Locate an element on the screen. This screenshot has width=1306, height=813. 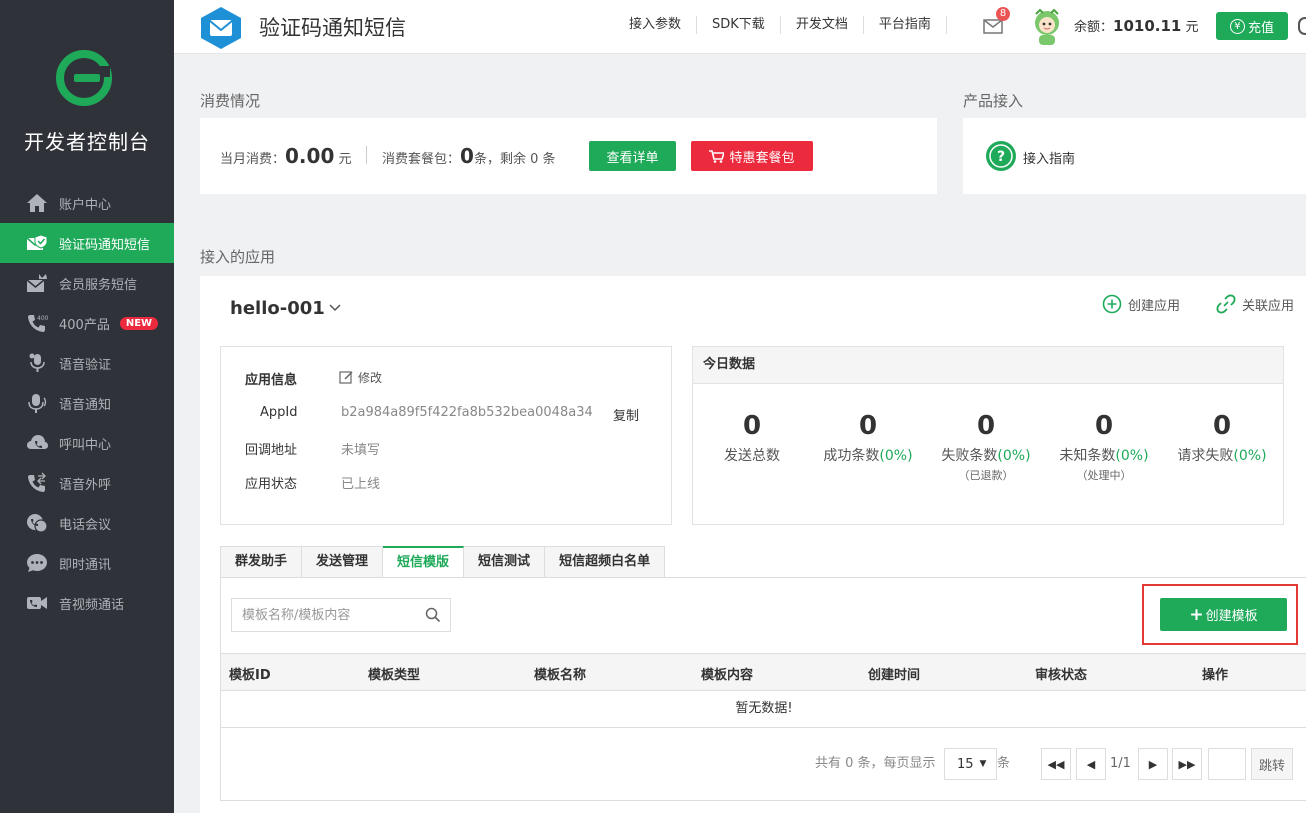
stat-sub: （处理中） is located at coordinates (1104, 475).